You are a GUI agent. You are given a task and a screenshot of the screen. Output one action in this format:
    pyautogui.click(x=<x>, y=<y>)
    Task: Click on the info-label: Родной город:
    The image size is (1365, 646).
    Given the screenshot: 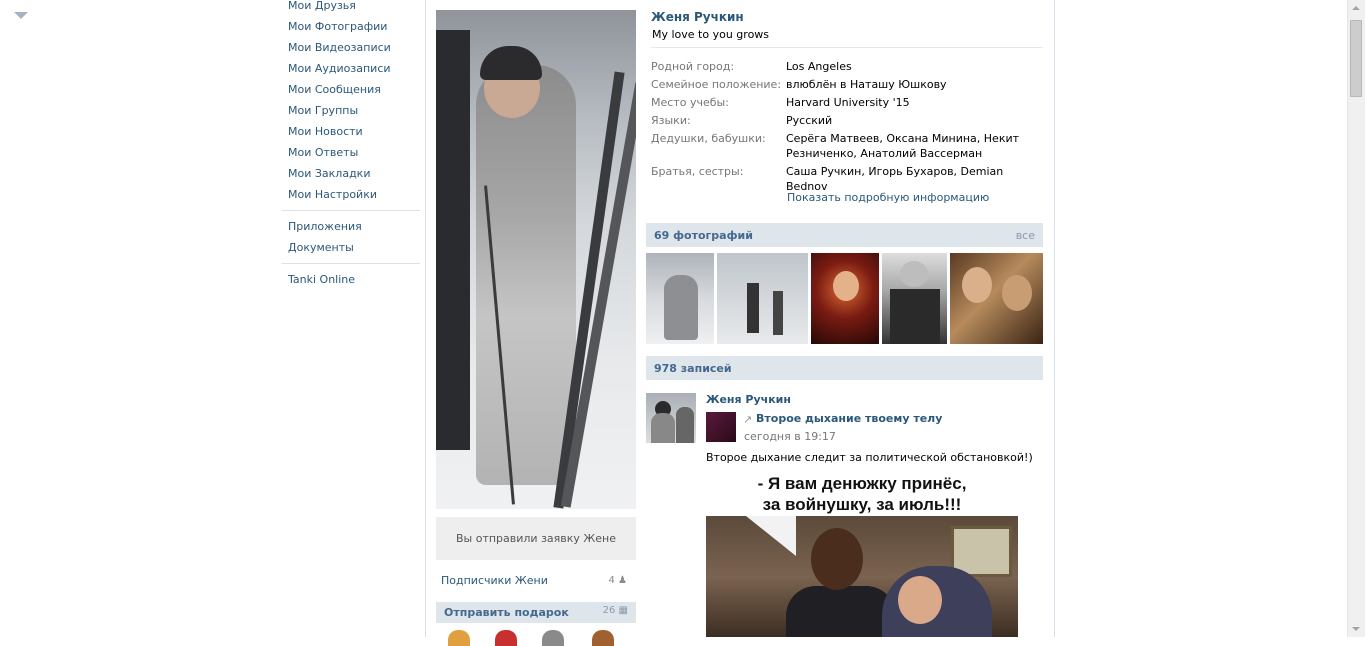 What is the action you would take?
    pyautogui.click(x=693, y=66)
    